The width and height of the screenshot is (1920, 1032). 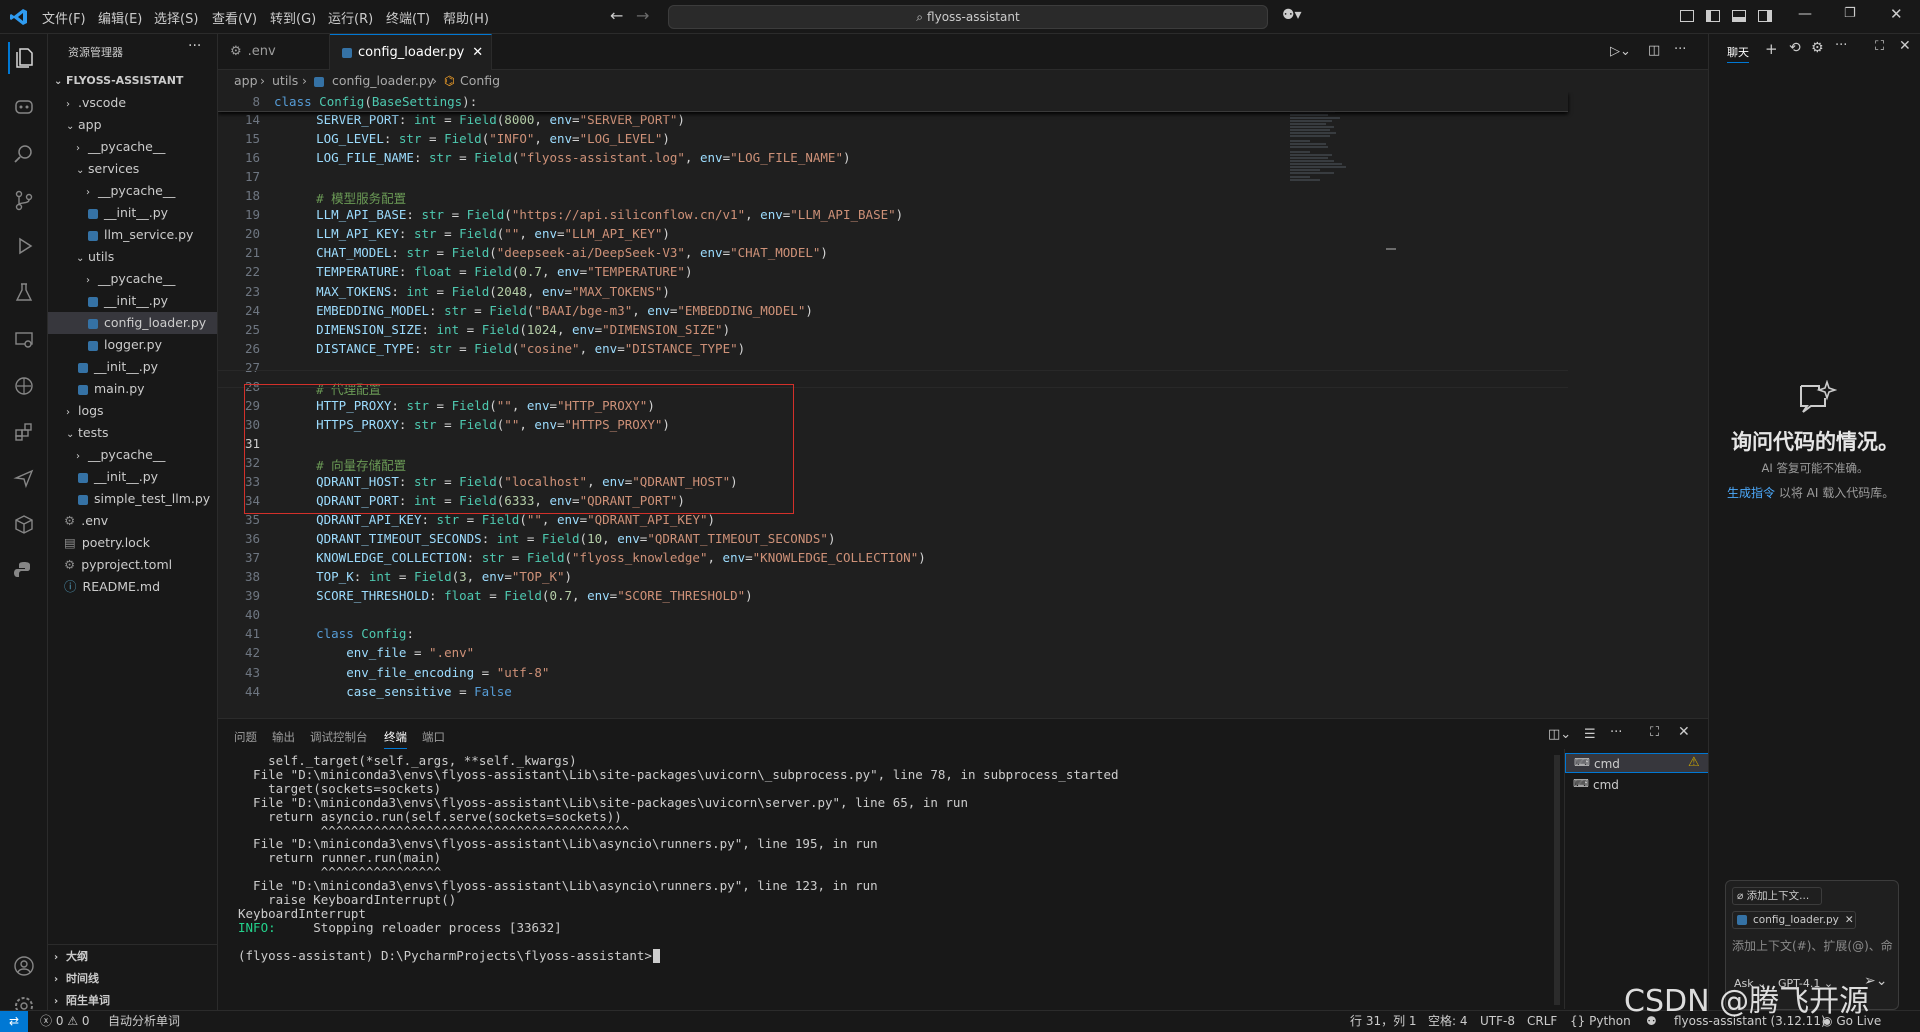 I want to click on restore-icon: ❐, so click(x=1850, y=13).